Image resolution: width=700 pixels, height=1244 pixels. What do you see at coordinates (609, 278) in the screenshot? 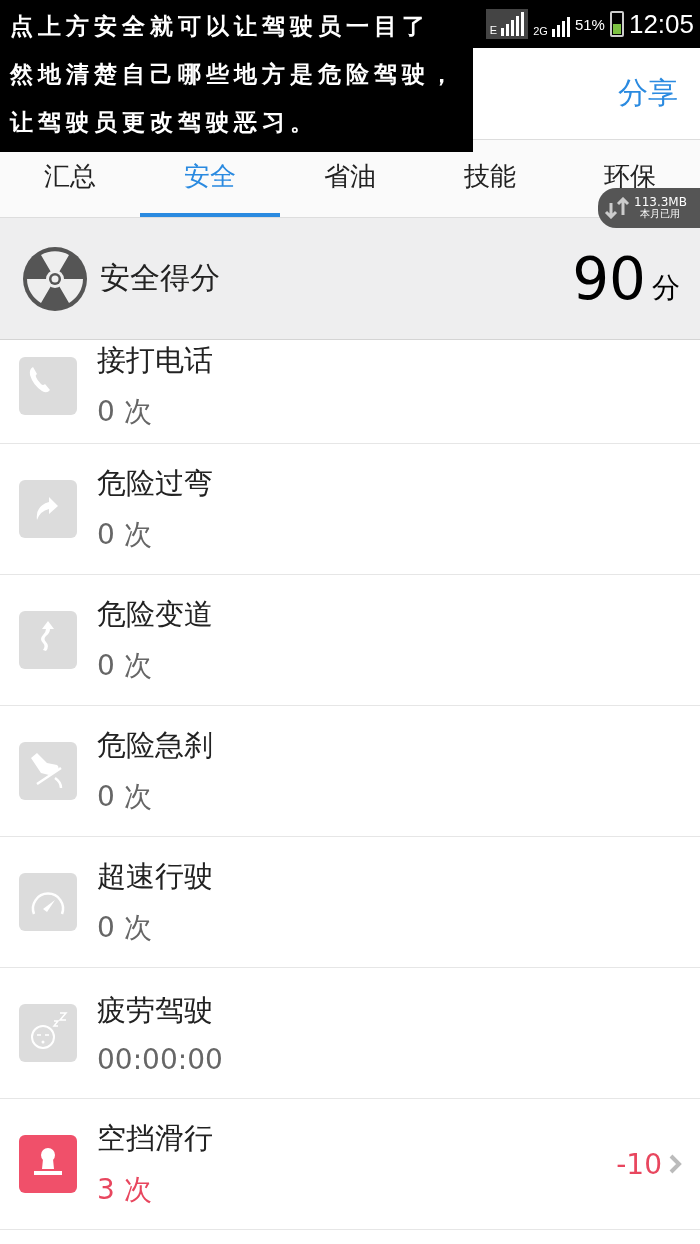
I see `score-value: 90` at bounding box center [609, 278].